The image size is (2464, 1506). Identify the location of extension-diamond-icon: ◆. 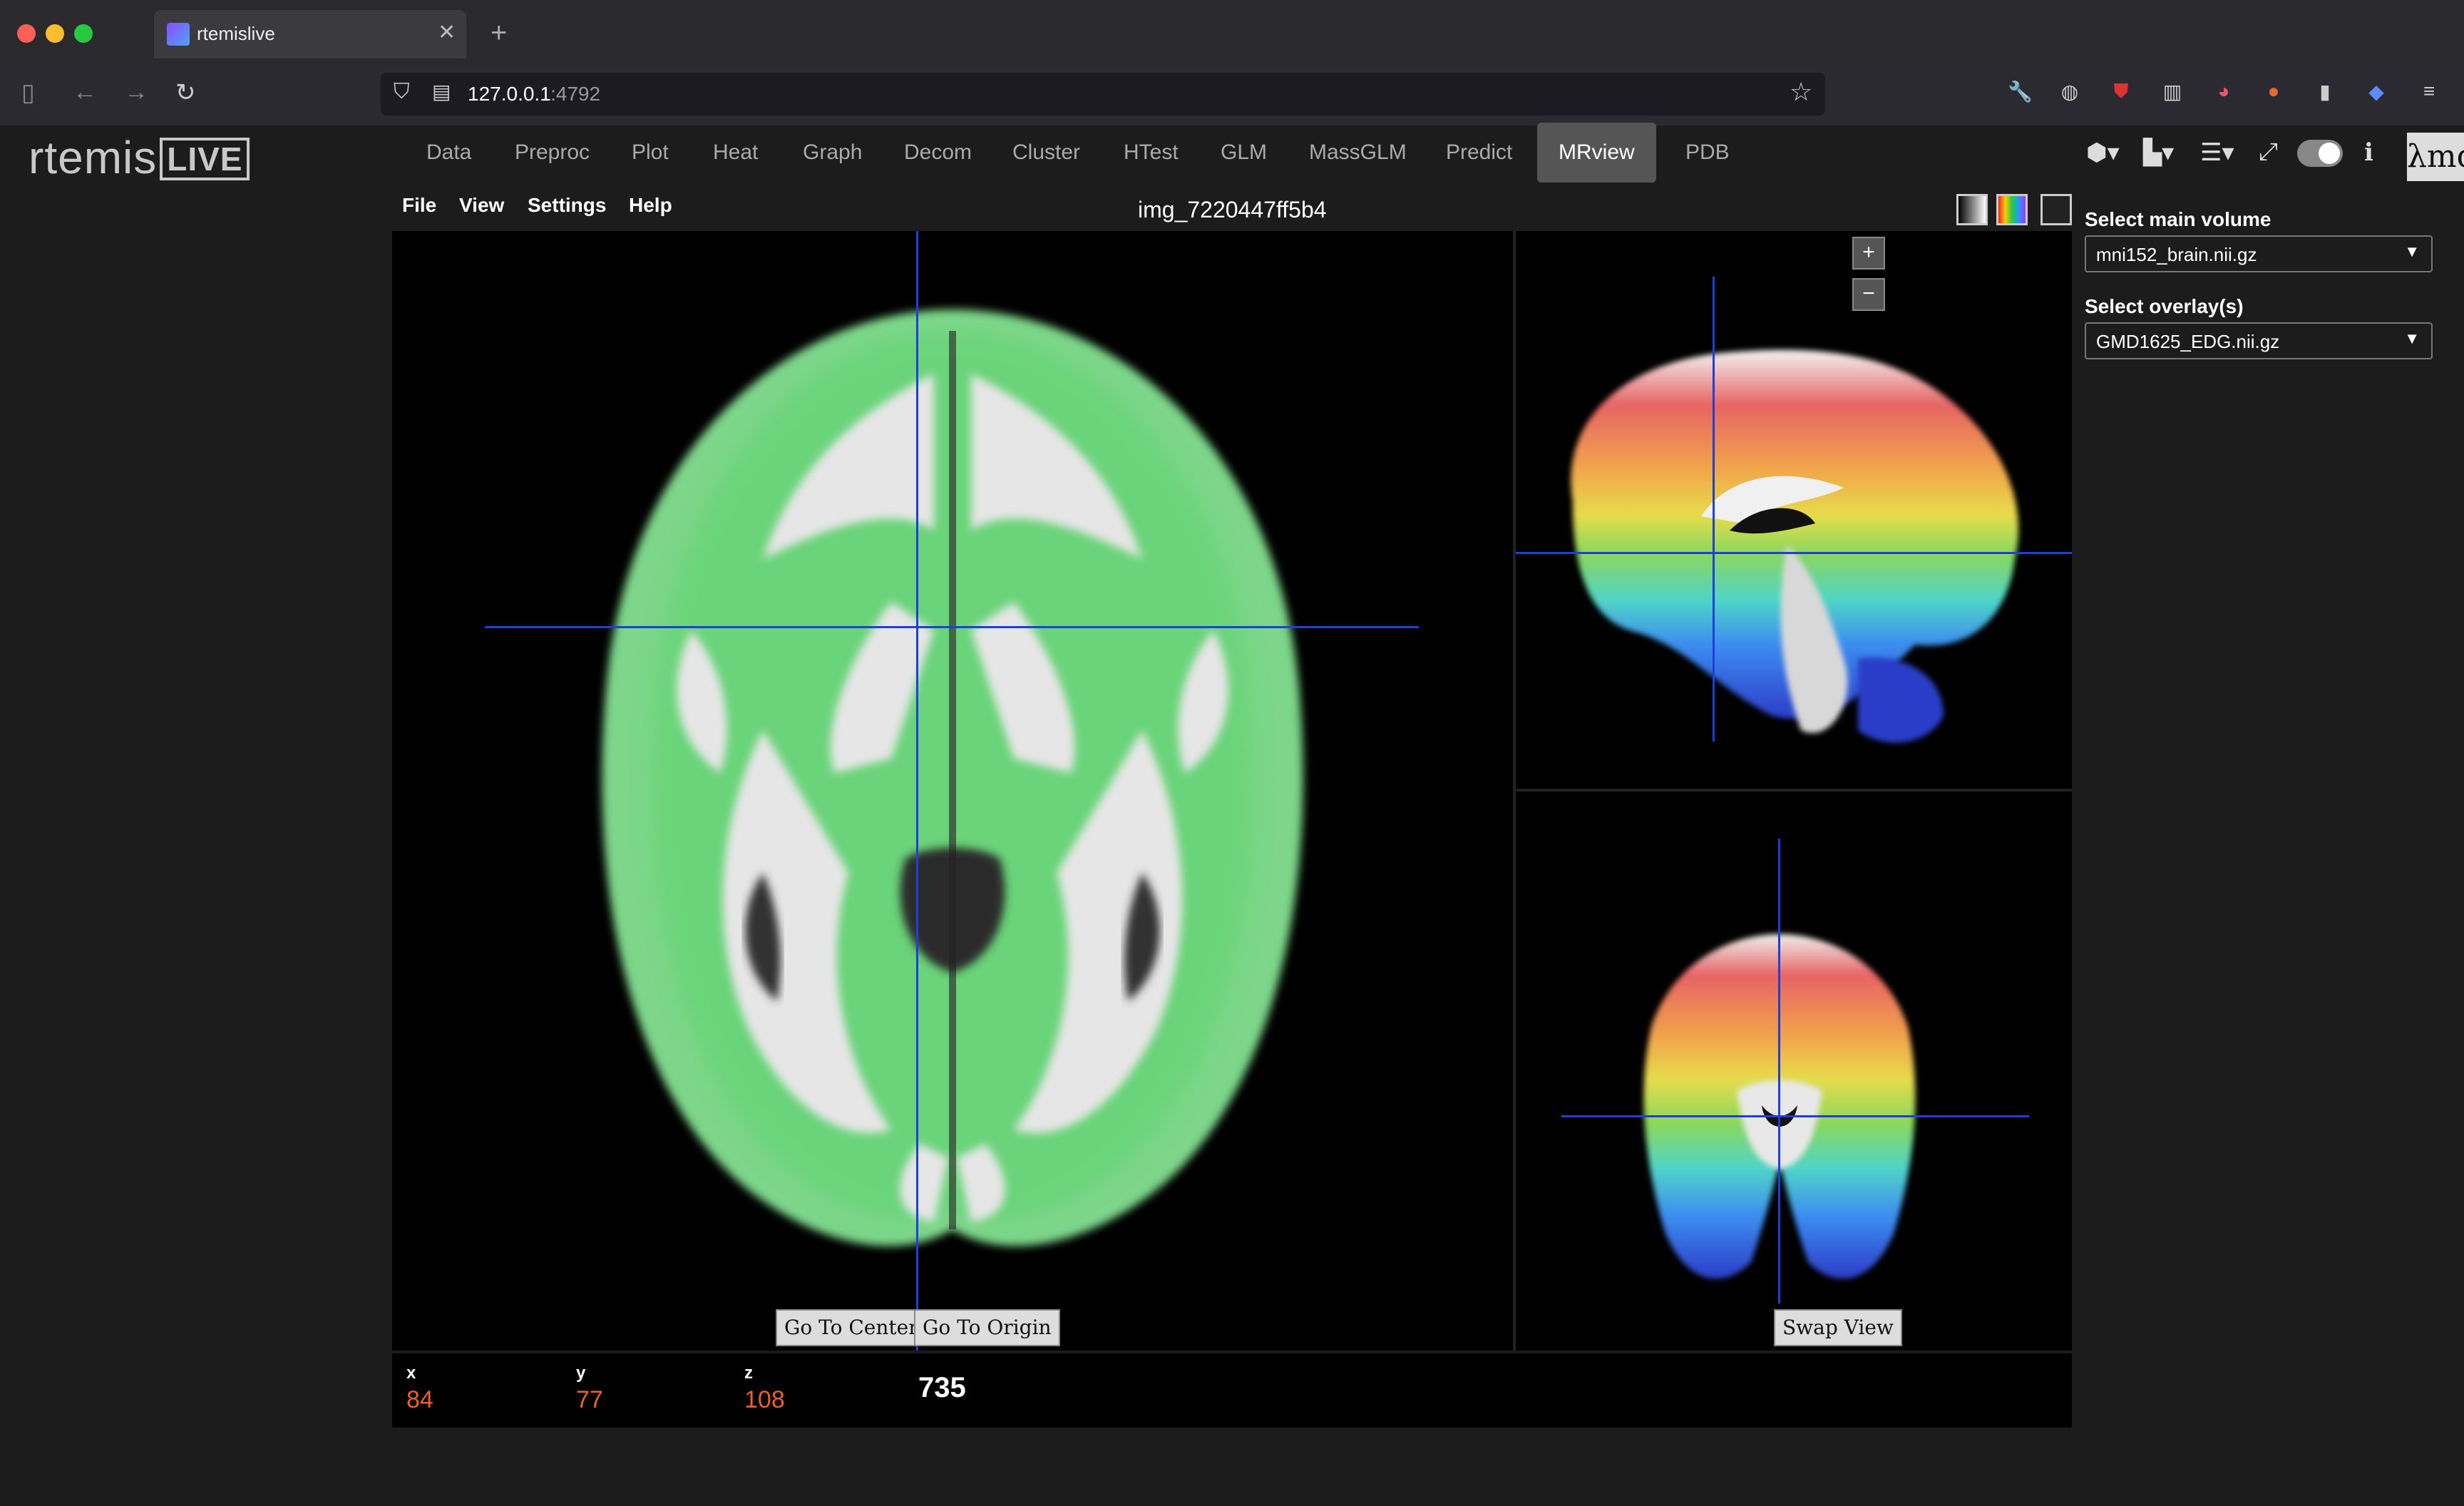
(2376, 92).